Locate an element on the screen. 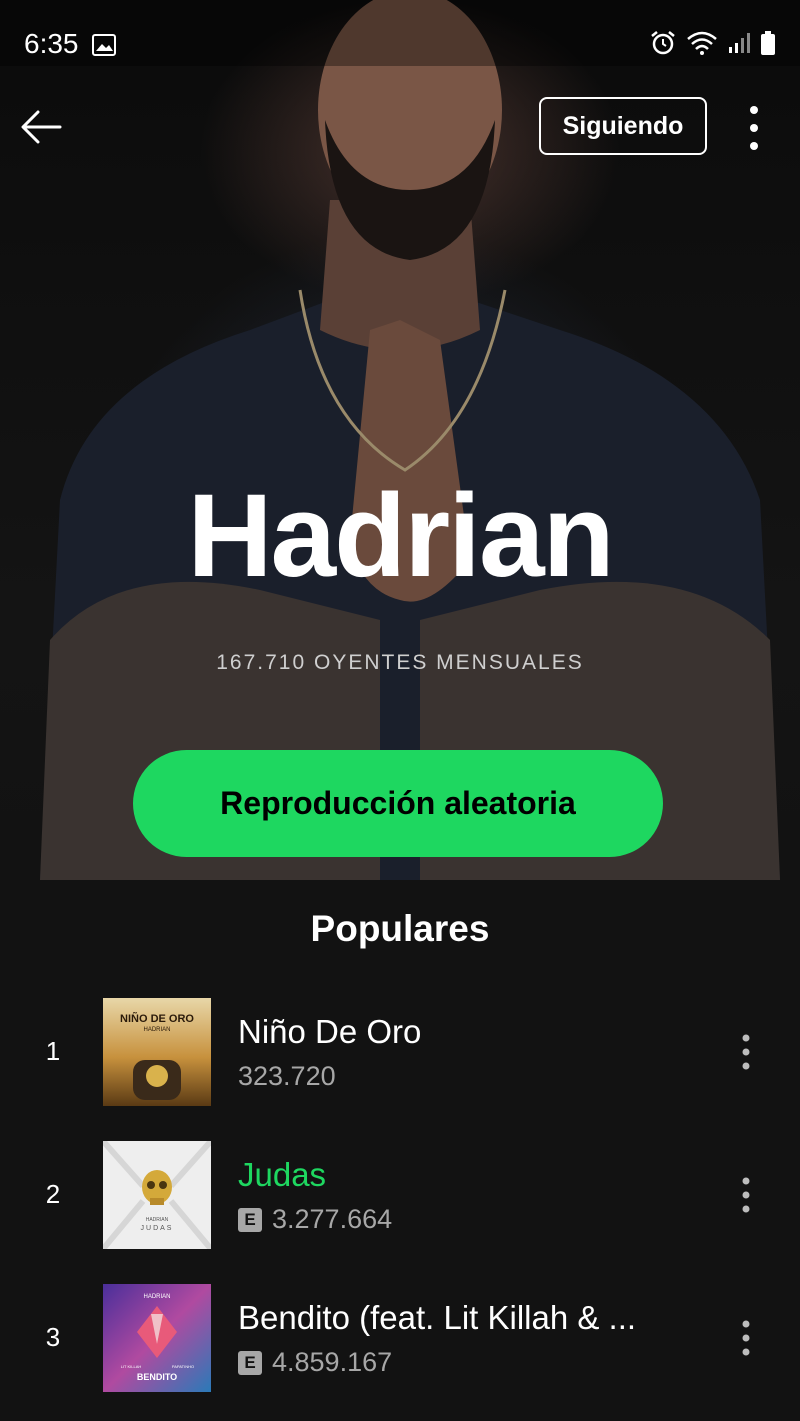 The image size is (800, 1421). alarm-icon is located at coordinates (663, 43).